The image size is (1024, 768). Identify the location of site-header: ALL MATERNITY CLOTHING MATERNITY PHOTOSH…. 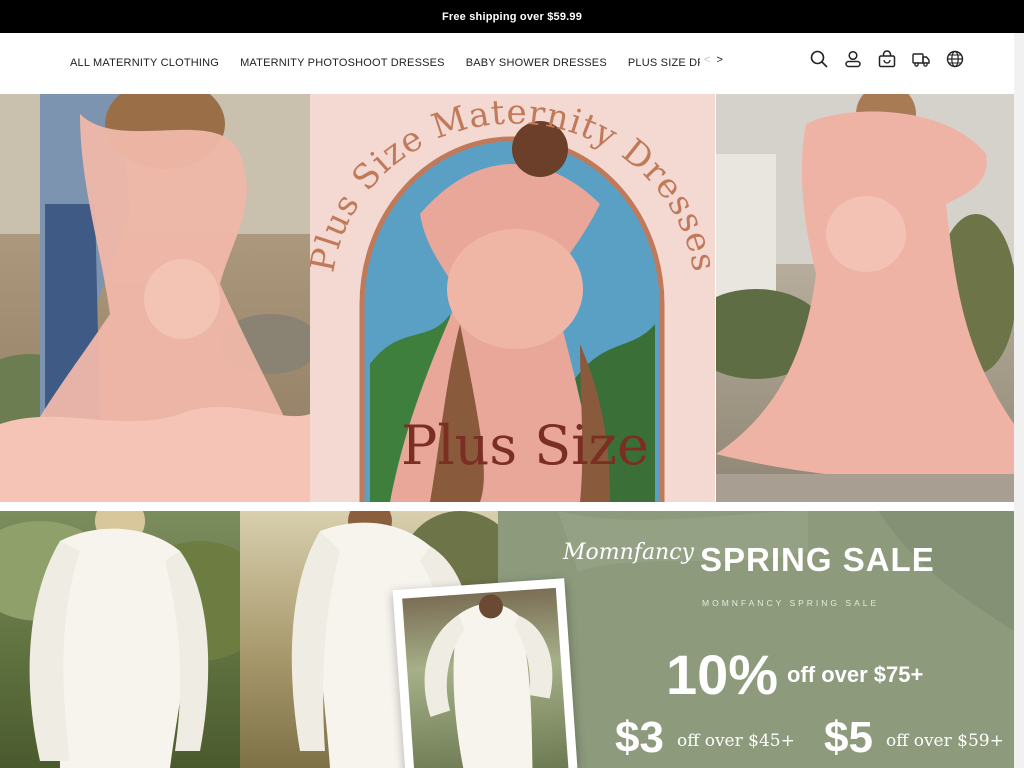
(507, 63).